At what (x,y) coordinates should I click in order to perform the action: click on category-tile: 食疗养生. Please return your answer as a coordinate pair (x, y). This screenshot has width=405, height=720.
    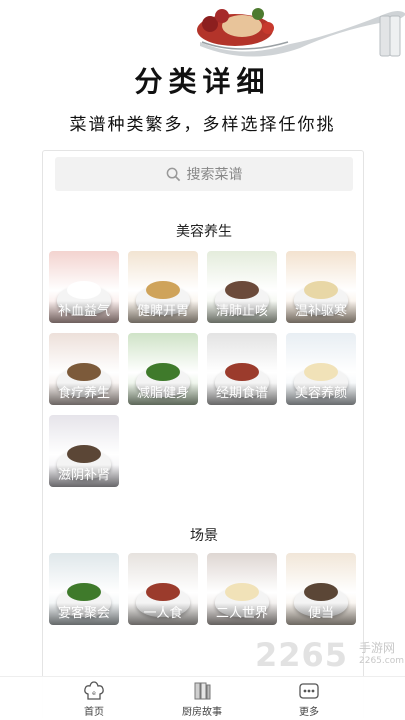
    Looking at the image, I should click on (84, 369).